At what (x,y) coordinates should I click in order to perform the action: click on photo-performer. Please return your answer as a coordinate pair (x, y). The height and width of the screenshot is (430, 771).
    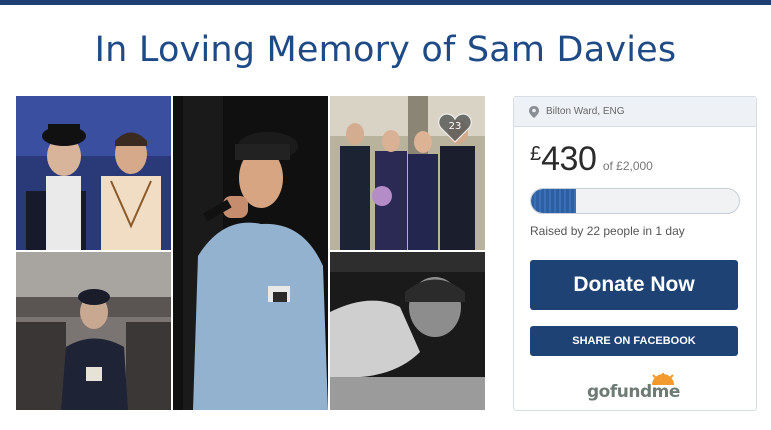
    Looking at the image, I should click on (250, 253).